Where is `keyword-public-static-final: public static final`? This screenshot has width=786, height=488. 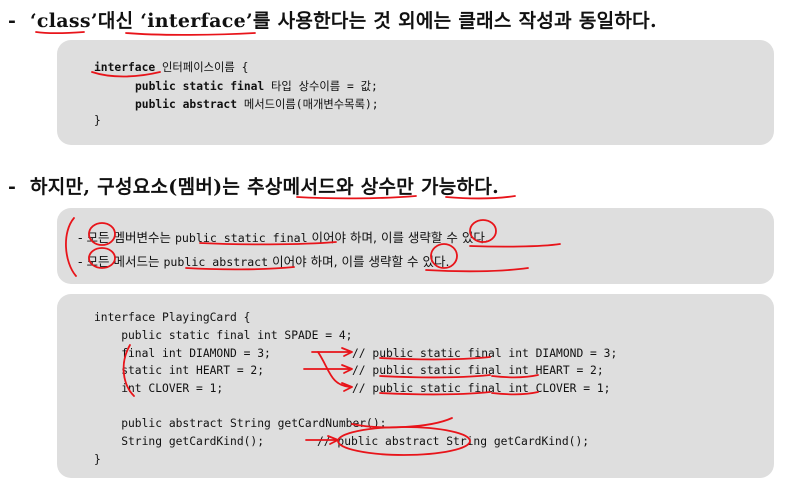 keyword-public-static-final: public static final is located at coordinates (200, 86).